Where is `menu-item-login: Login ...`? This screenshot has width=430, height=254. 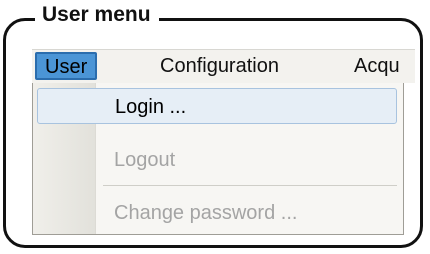
menu-item-login: Login ... is located at coordinates (217, 106).